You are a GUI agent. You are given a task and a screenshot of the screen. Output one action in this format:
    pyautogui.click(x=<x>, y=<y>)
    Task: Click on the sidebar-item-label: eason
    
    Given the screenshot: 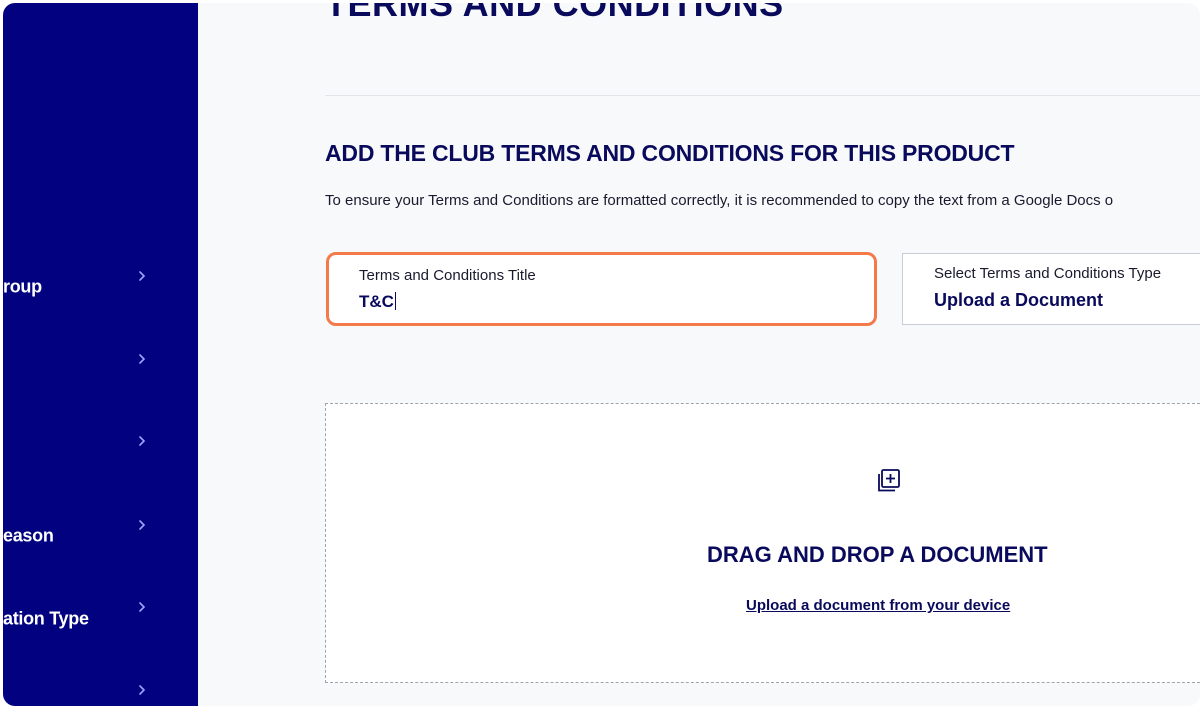 What is the action you would take?
    pyautogui.click(x=28, y=535)
    